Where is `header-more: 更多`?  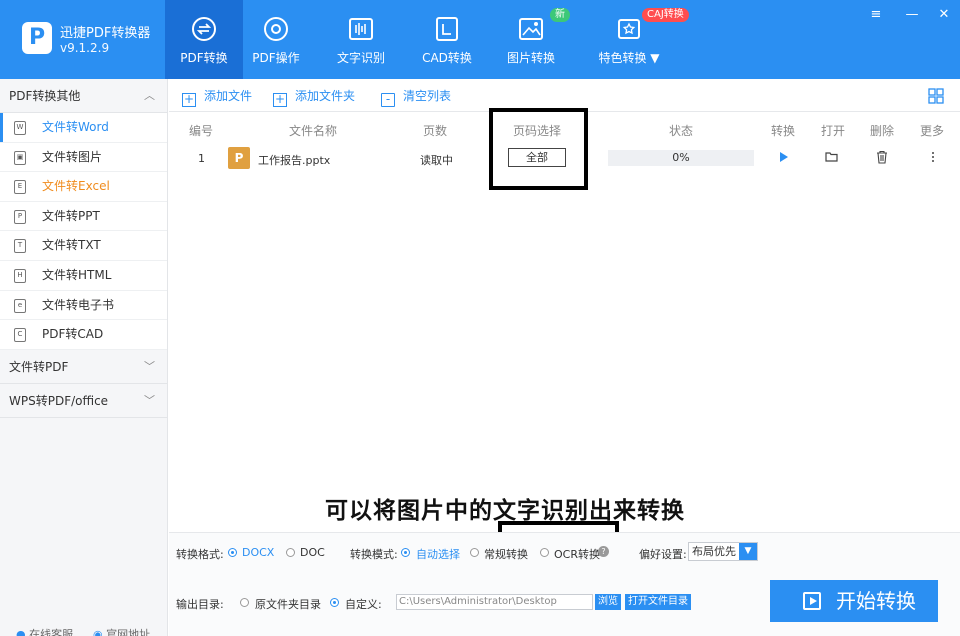
header-more: 更多 is located at coordinates (932, 131).